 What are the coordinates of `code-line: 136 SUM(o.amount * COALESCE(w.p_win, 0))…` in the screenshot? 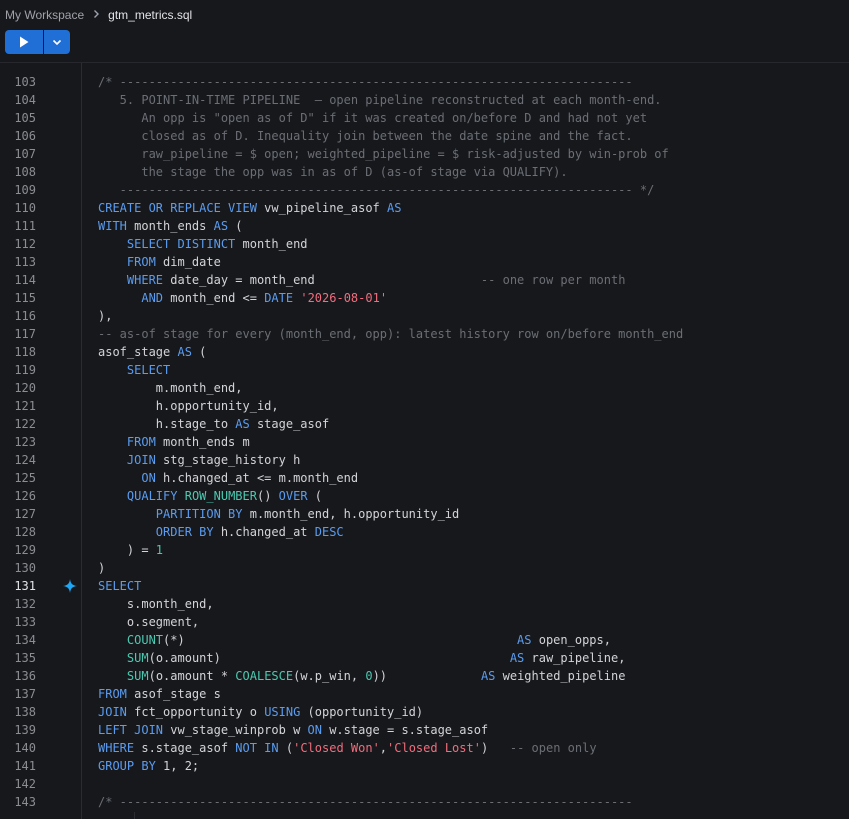 It's located at (424, 676).